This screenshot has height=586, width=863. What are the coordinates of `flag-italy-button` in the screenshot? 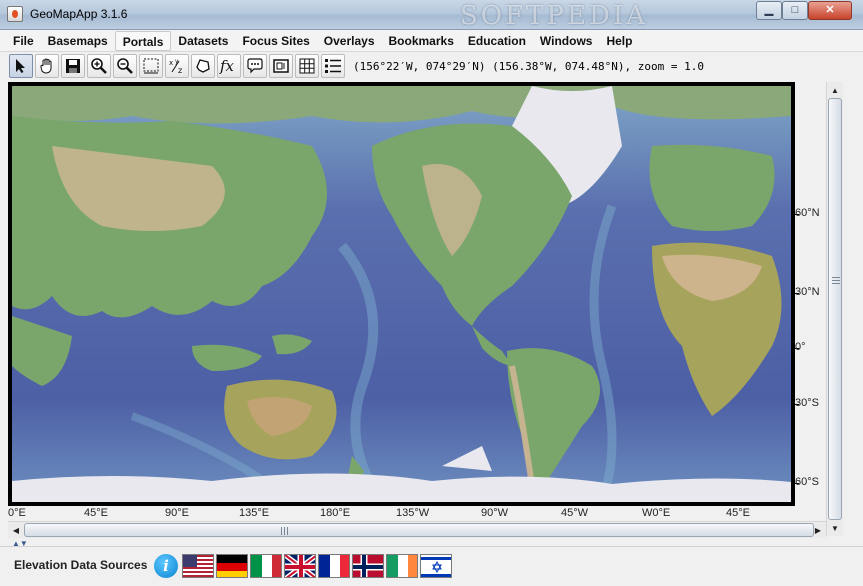 It's located at (266, 566).